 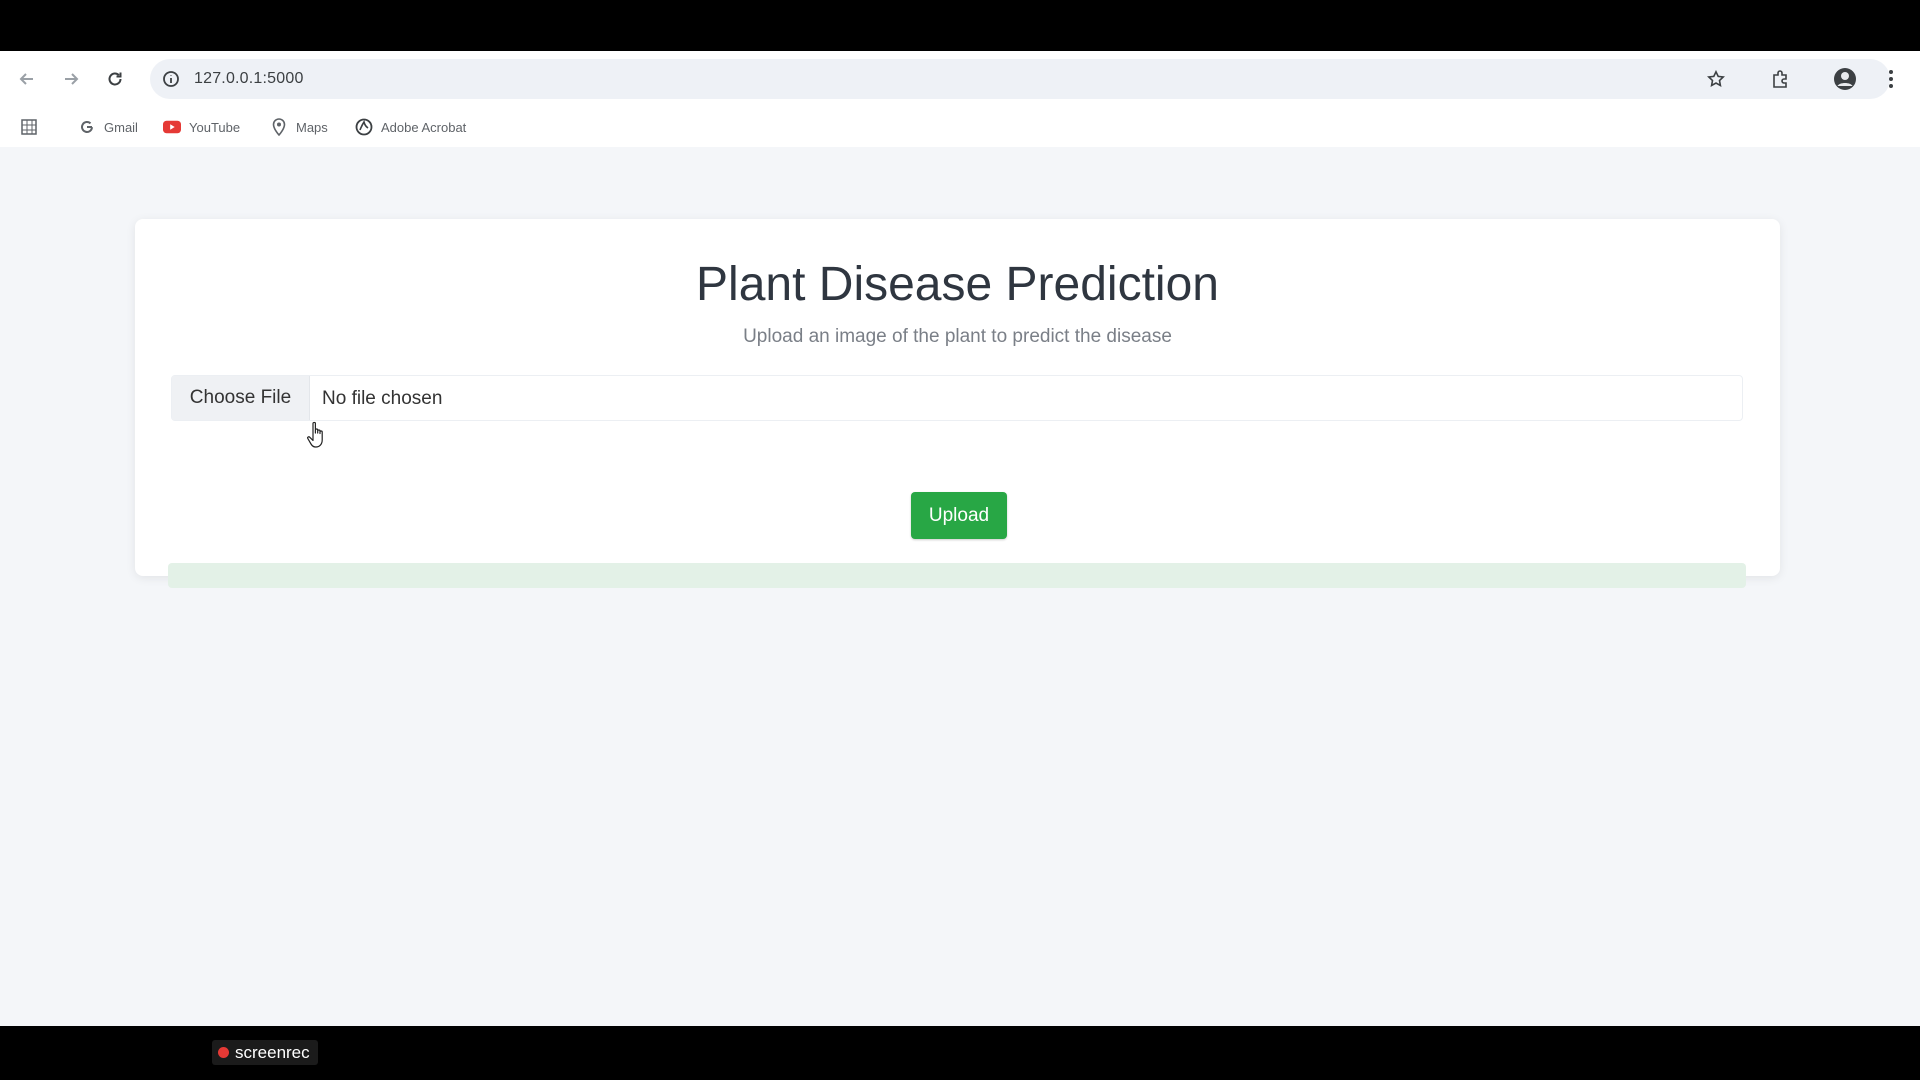 I want to click on page-title: Plant Disease Prediction, so click(x=957, y=284).